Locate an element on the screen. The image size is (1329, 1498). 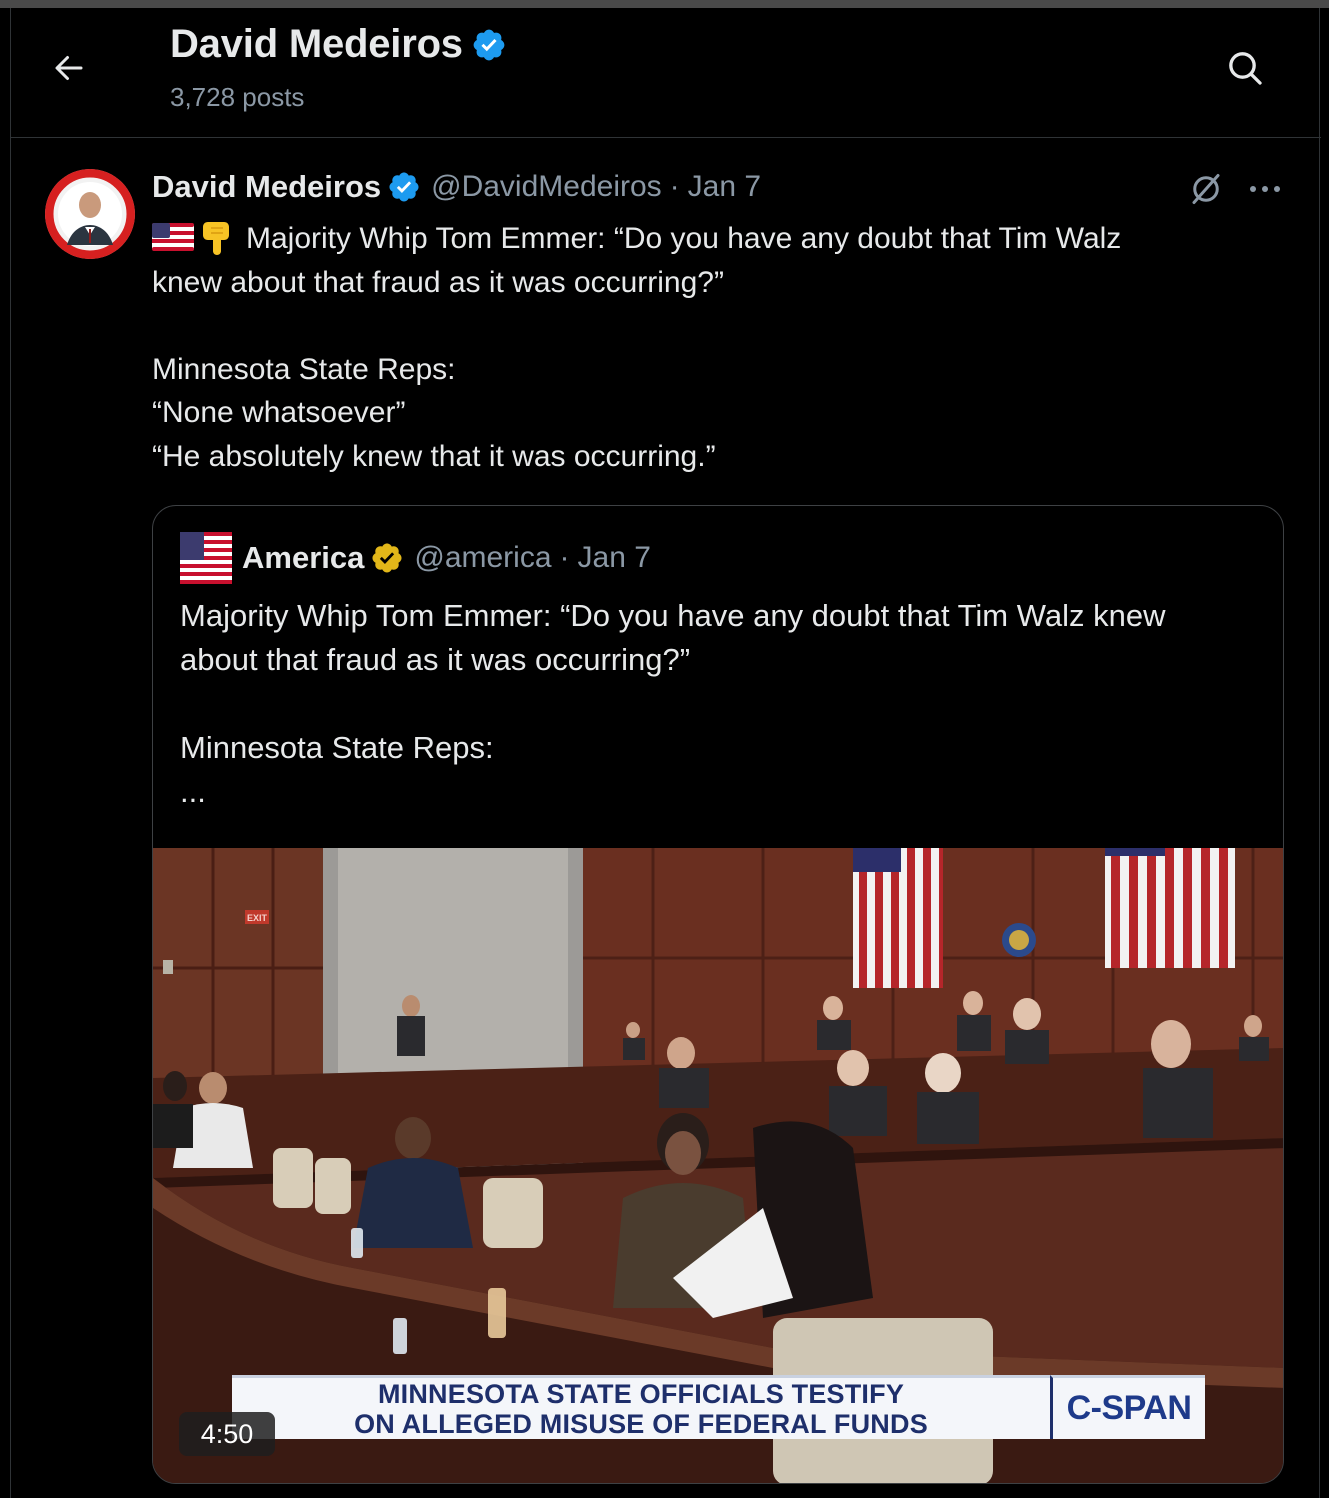
grok-icon is located at coordinates (1206, 189).